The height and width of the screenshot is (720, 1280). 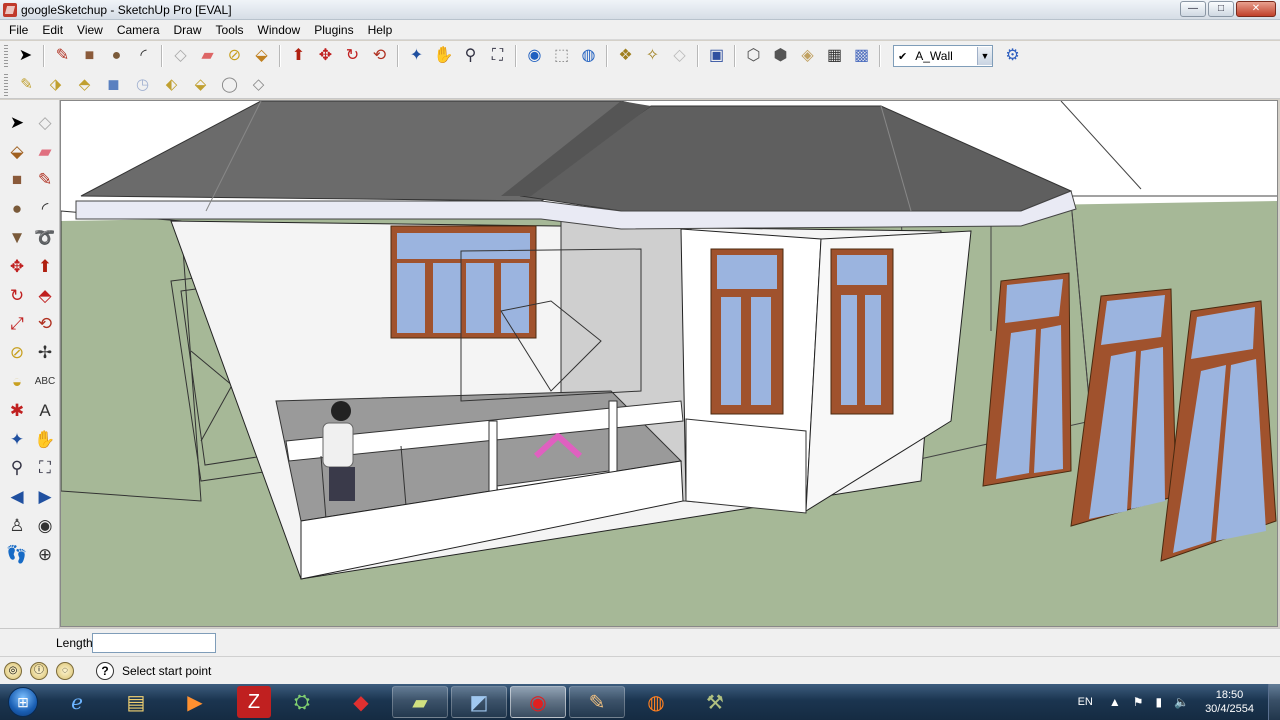 I want to click on pencil-app-icon: ✎, so click(x=597, y=702).